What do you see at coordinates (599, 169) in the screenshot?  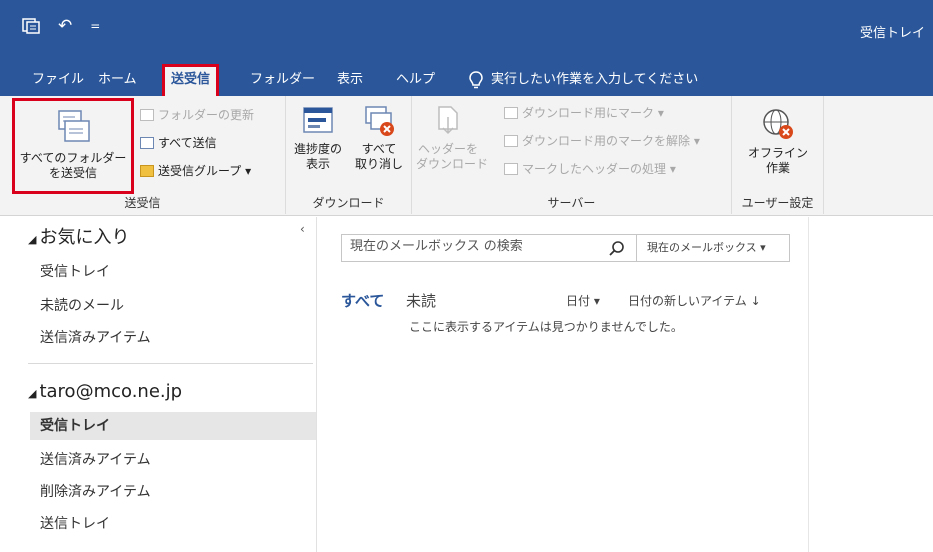 I see `process-marked-label: マークしたヘッダーの処理 ▾` at bounding box center [599, 169].